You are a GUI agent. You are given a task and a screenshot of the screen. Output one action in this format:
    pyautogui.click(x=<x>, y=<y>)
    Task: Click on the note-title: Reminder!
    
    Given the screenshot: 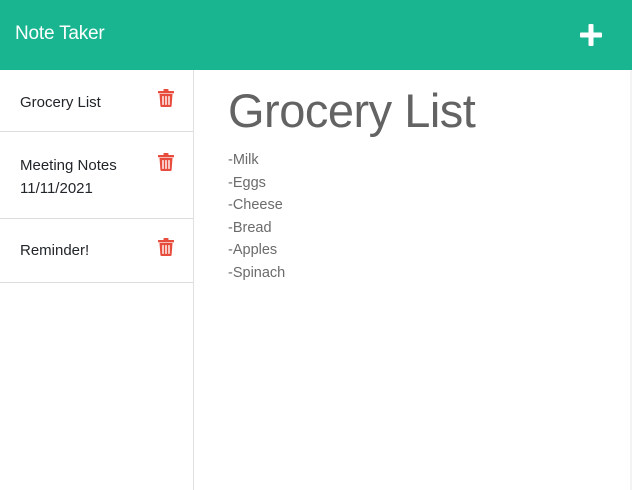 What is the action you would take?
    pyautogui.click(x=55, y=250)
    